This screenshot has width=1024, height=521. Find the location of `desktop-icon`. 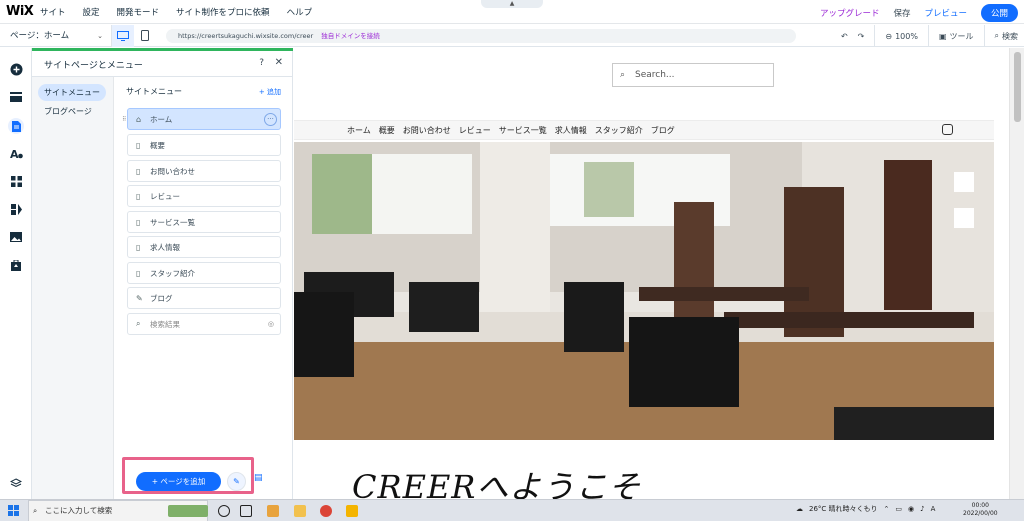

desktop-icon is located at coordinates (123, 35).